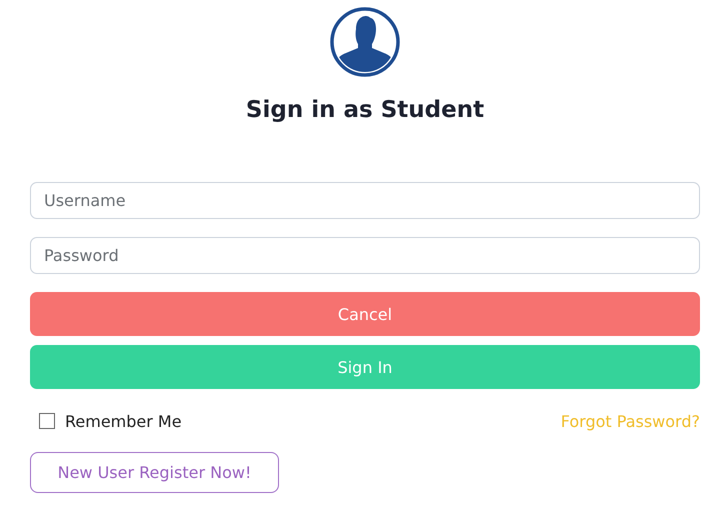  Describe the element at coordinates (365, 367) in the screenshot. I see `sign-in-button: Sign In` at that location.